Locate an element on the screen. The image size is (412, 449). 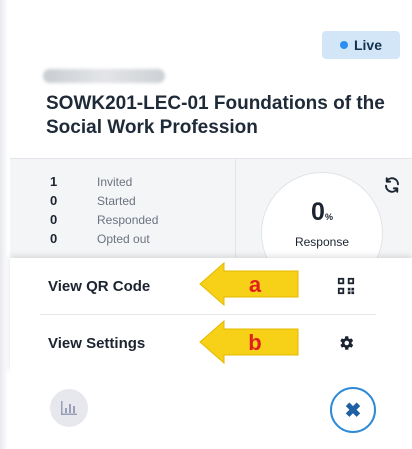
stat-label: Started is located at coordinates (116, 200).